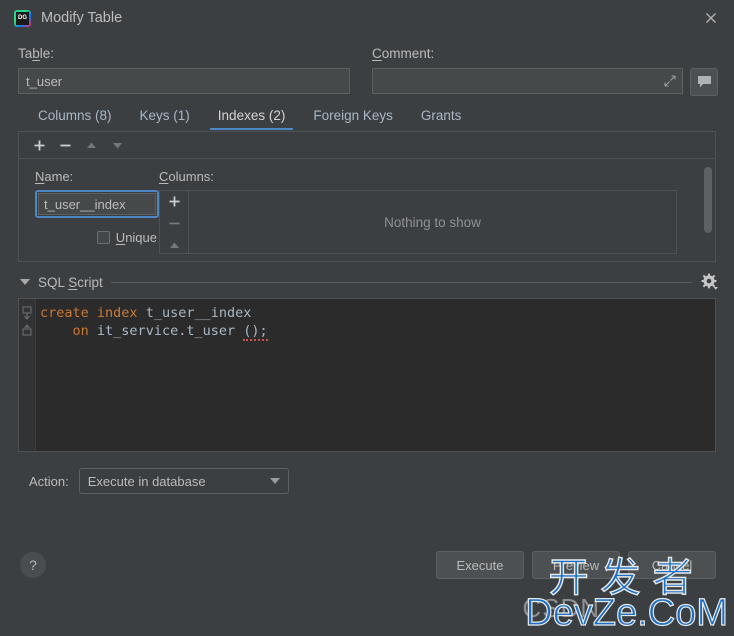 This screenshot has width=734, height=636. I want to click on close-button, so click(711, 18).